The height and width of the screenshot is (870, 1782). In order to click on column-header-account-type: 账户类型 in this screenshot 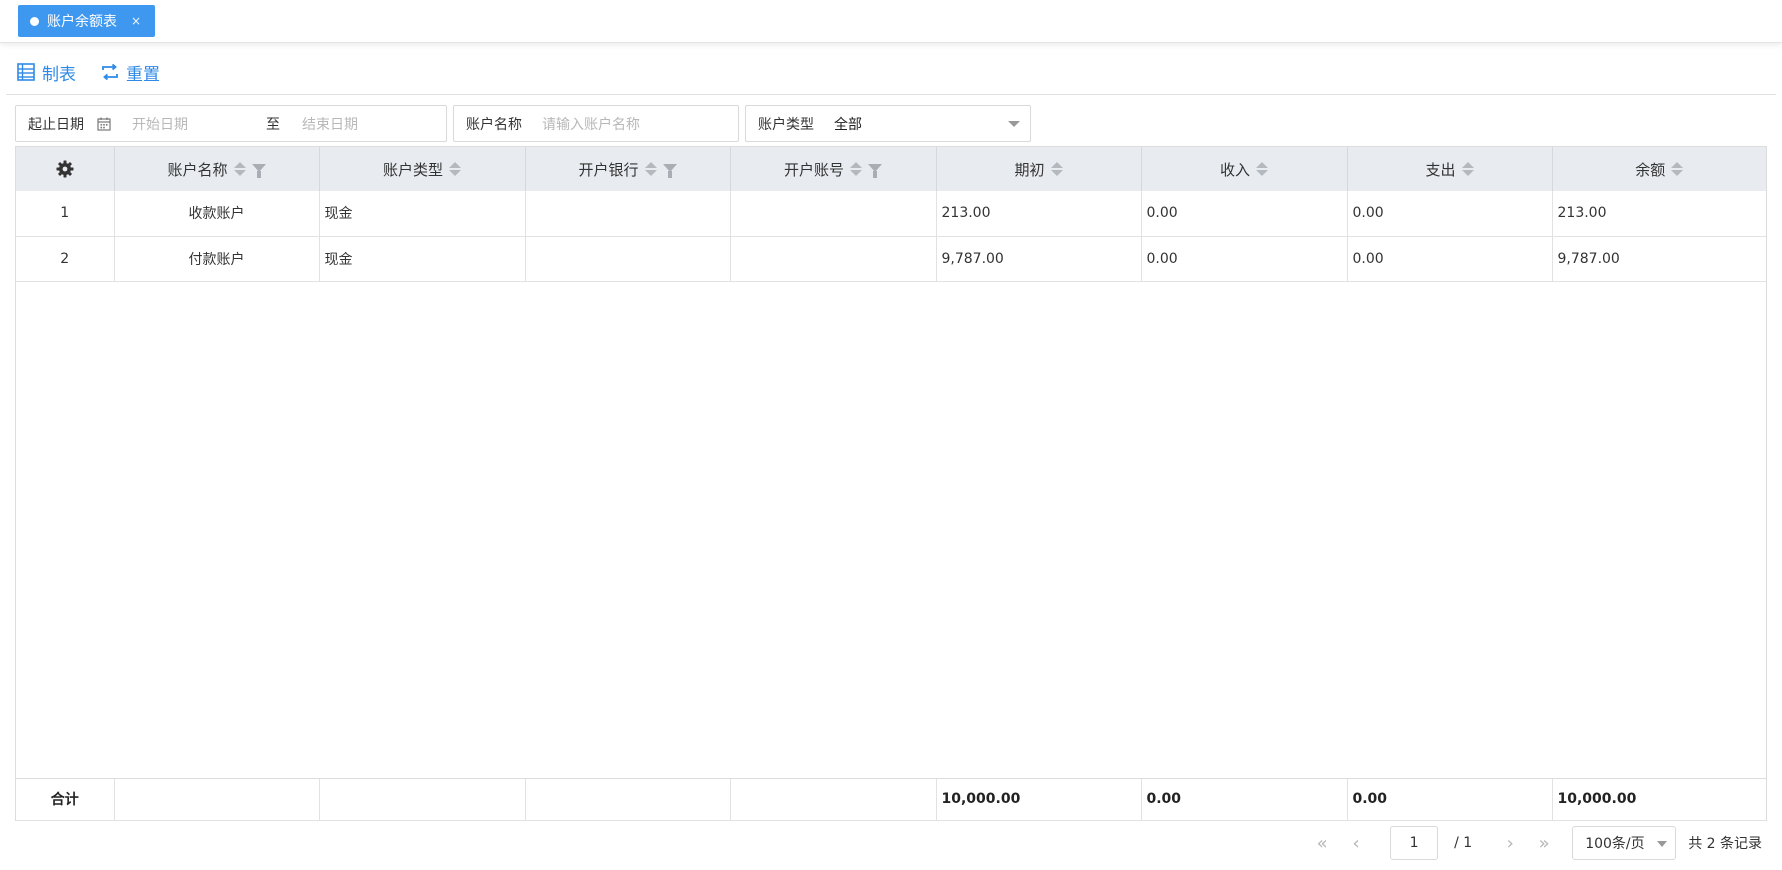, I will do `click(422, 169)`.